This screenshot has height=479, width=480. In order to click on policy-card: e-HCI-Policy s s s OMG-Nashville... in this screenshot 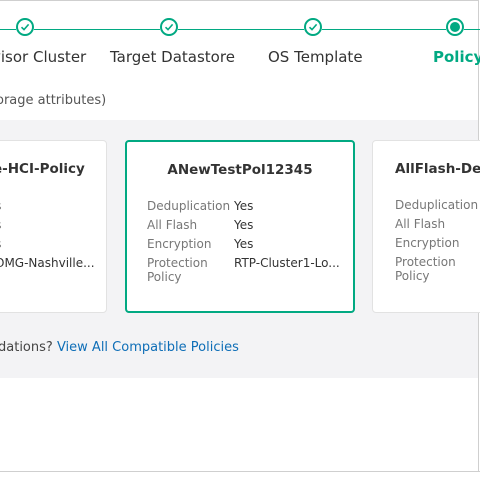, I will do `click(53, 226)`.